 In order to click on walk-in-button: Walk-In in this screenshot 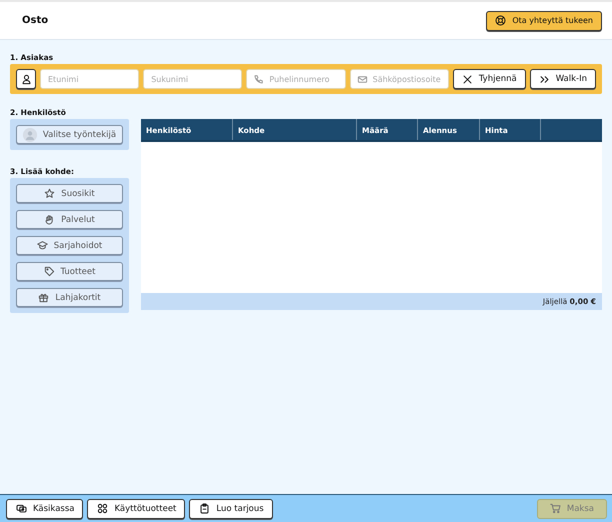, I will do `click(563, 79)`.